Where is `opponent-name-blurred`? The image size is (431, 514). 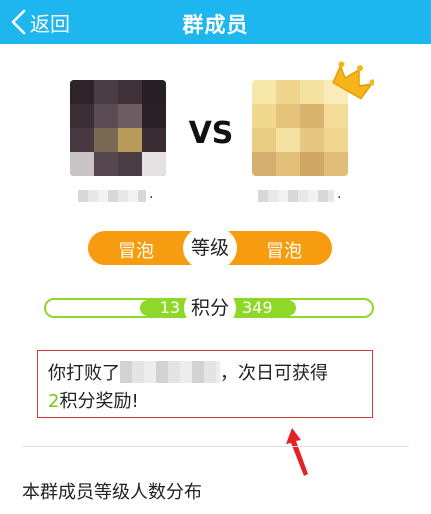 opponent-name-blurred is located at coordinates (170, 372).